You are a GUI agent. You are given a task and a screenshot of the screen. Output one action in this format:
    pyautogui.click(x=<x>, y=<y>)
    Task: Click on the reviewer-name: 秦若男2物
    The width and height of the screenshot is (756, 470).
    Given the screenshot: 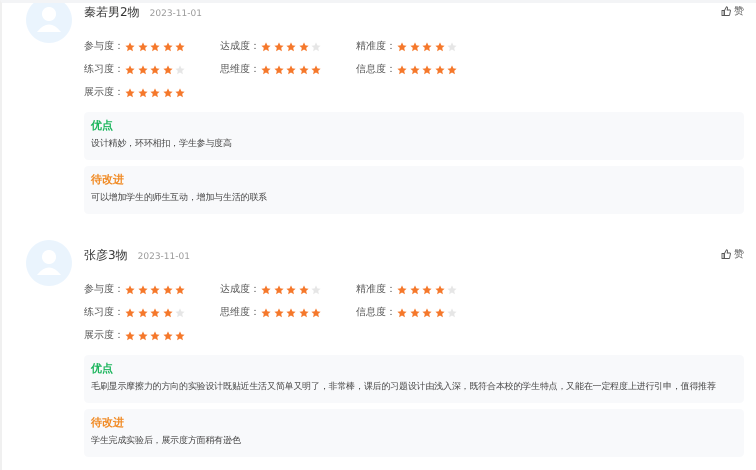 What is the action you would take?
    pyautogui.click(x=112, y=12)
    